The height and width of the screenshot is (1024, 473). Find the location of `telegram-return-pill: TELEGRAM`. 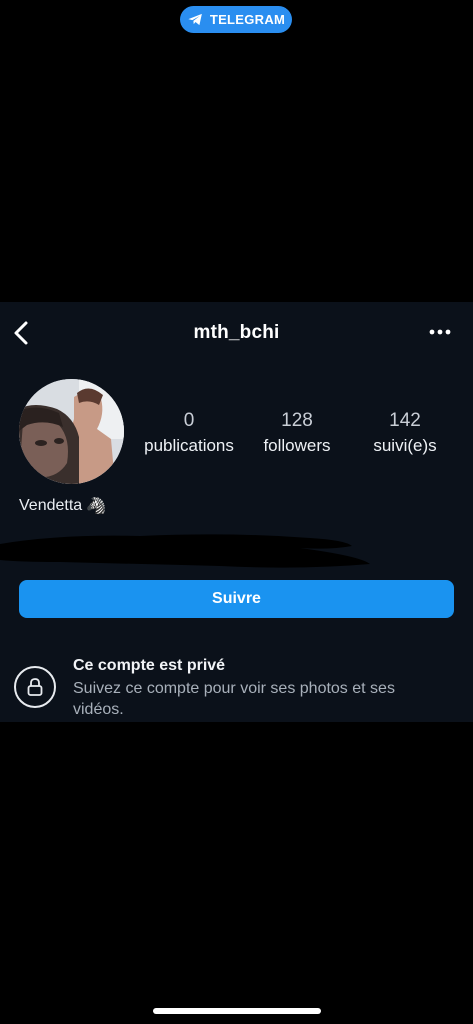

telegram-return-pill: TELEGRAM is located at coordinates (236, 19).